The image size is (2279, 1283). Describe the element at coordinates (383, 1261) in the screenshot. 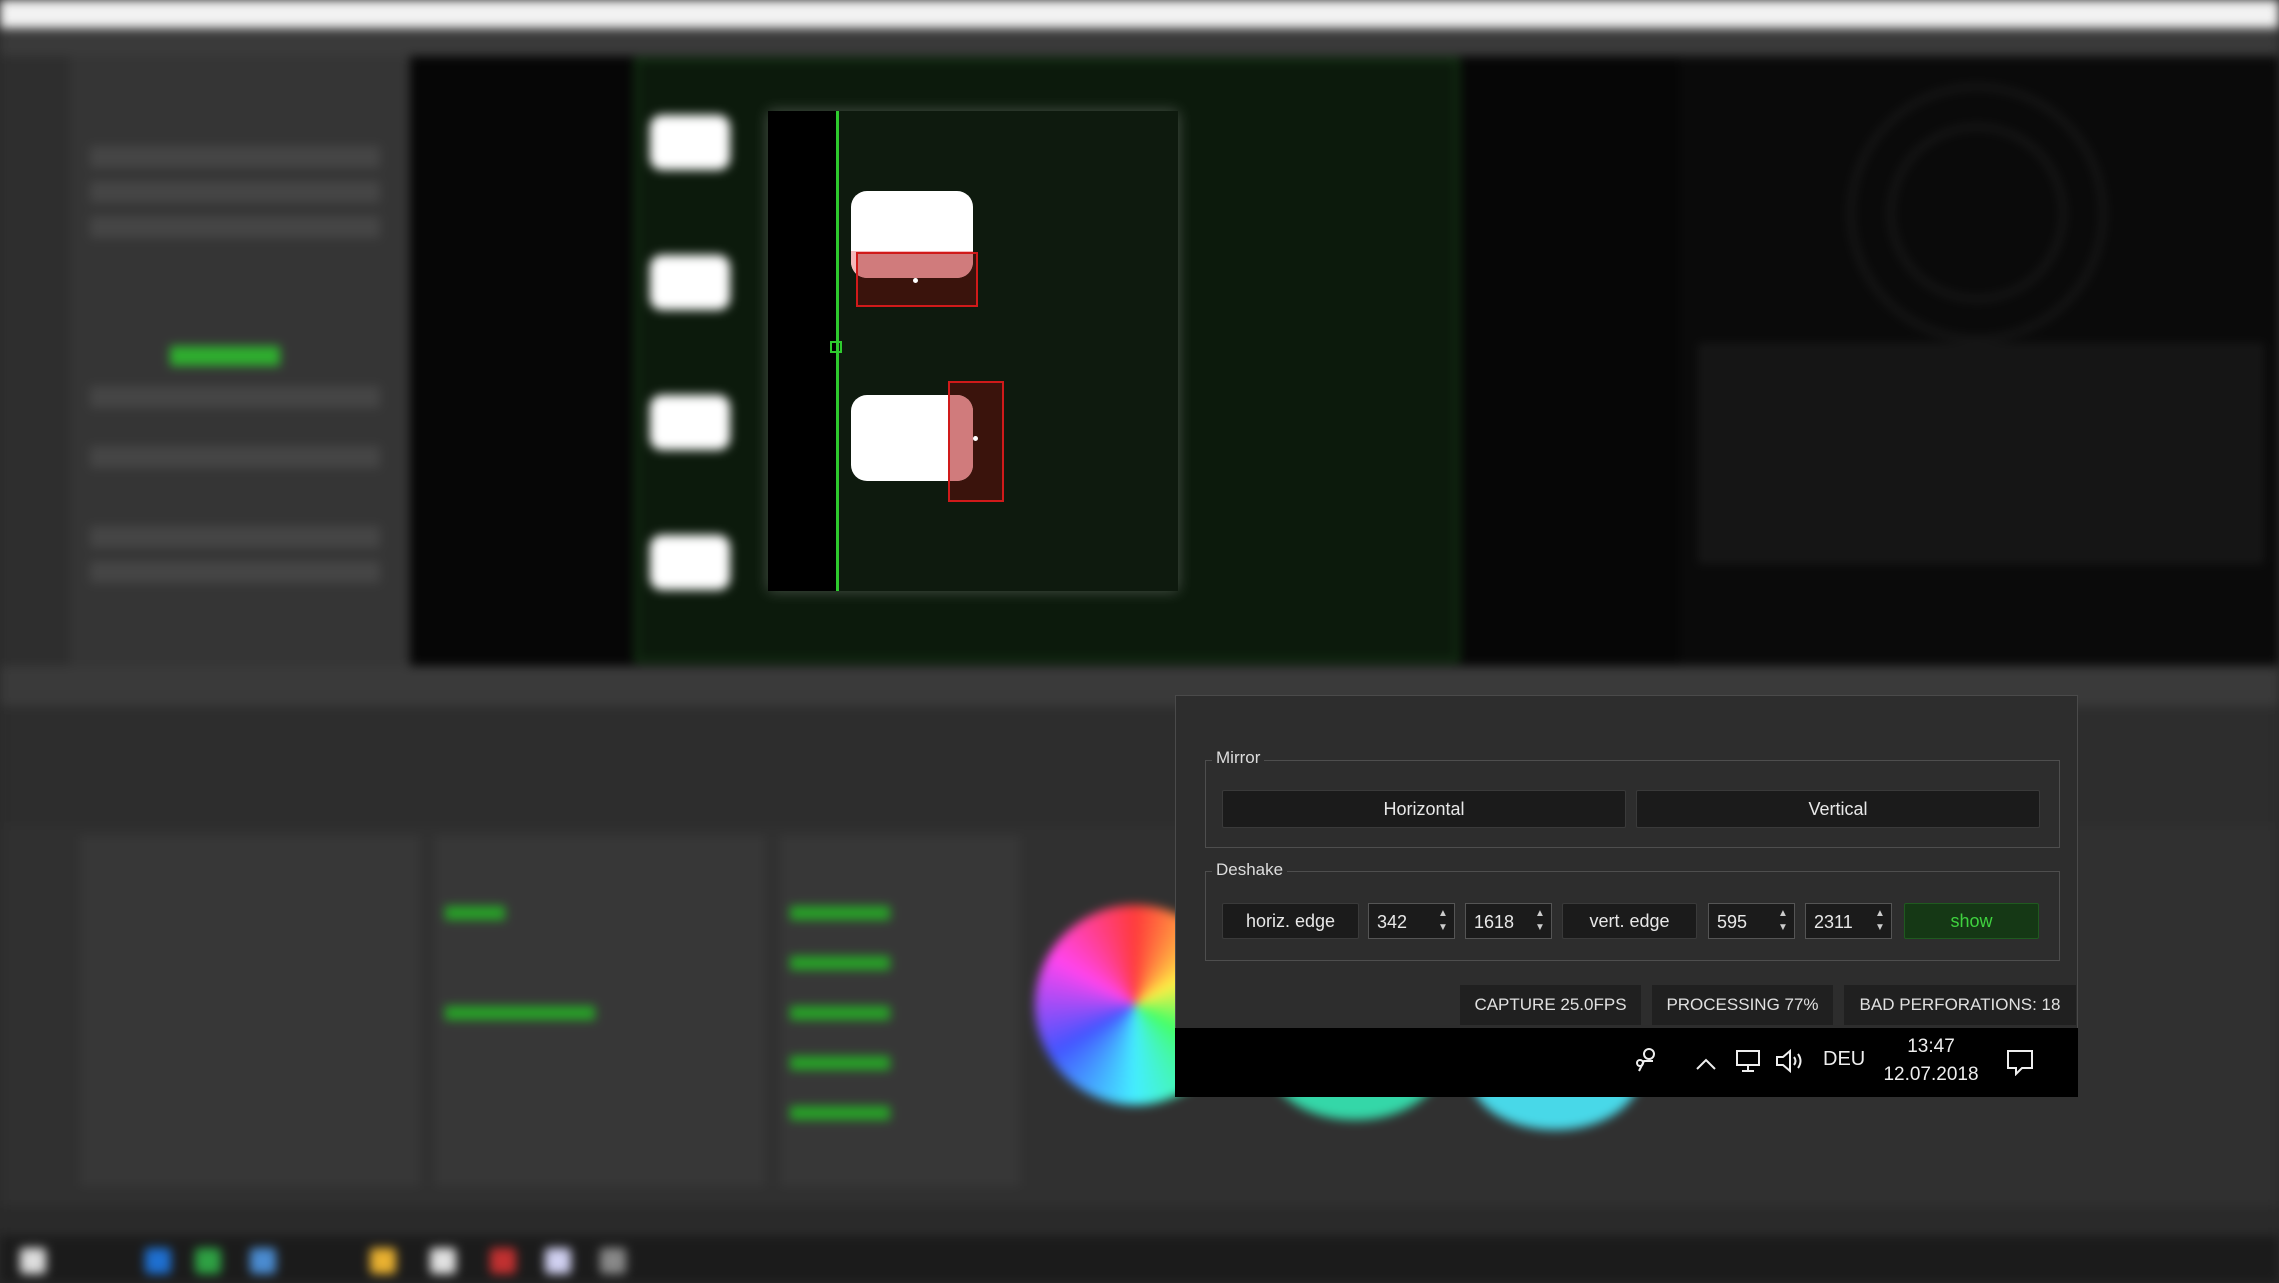

I see `folder-icon` at that location.